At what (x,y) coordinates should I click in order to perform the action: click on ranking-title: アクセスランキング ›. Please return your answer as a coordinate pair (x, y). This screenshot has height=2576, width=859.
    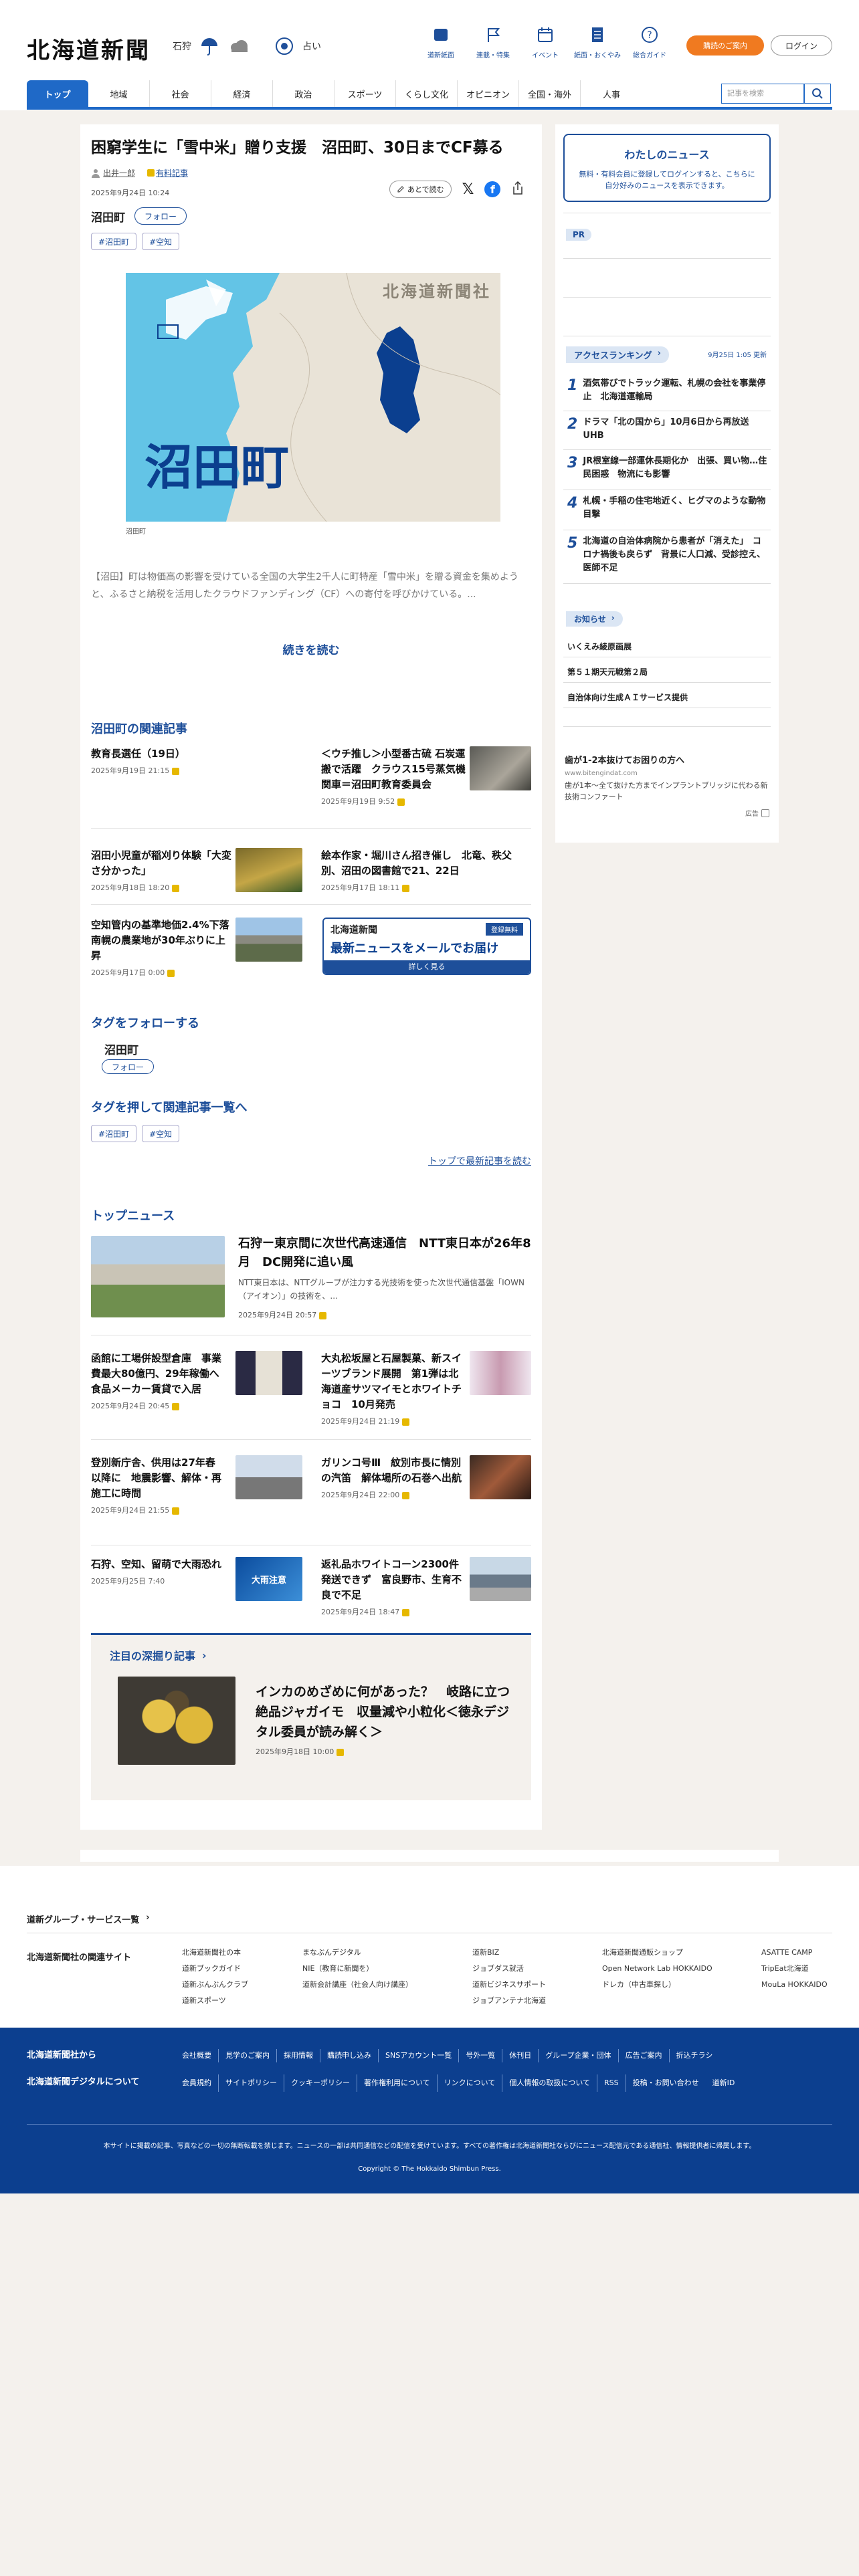
    Looking at the image, I should click on (617, 354).